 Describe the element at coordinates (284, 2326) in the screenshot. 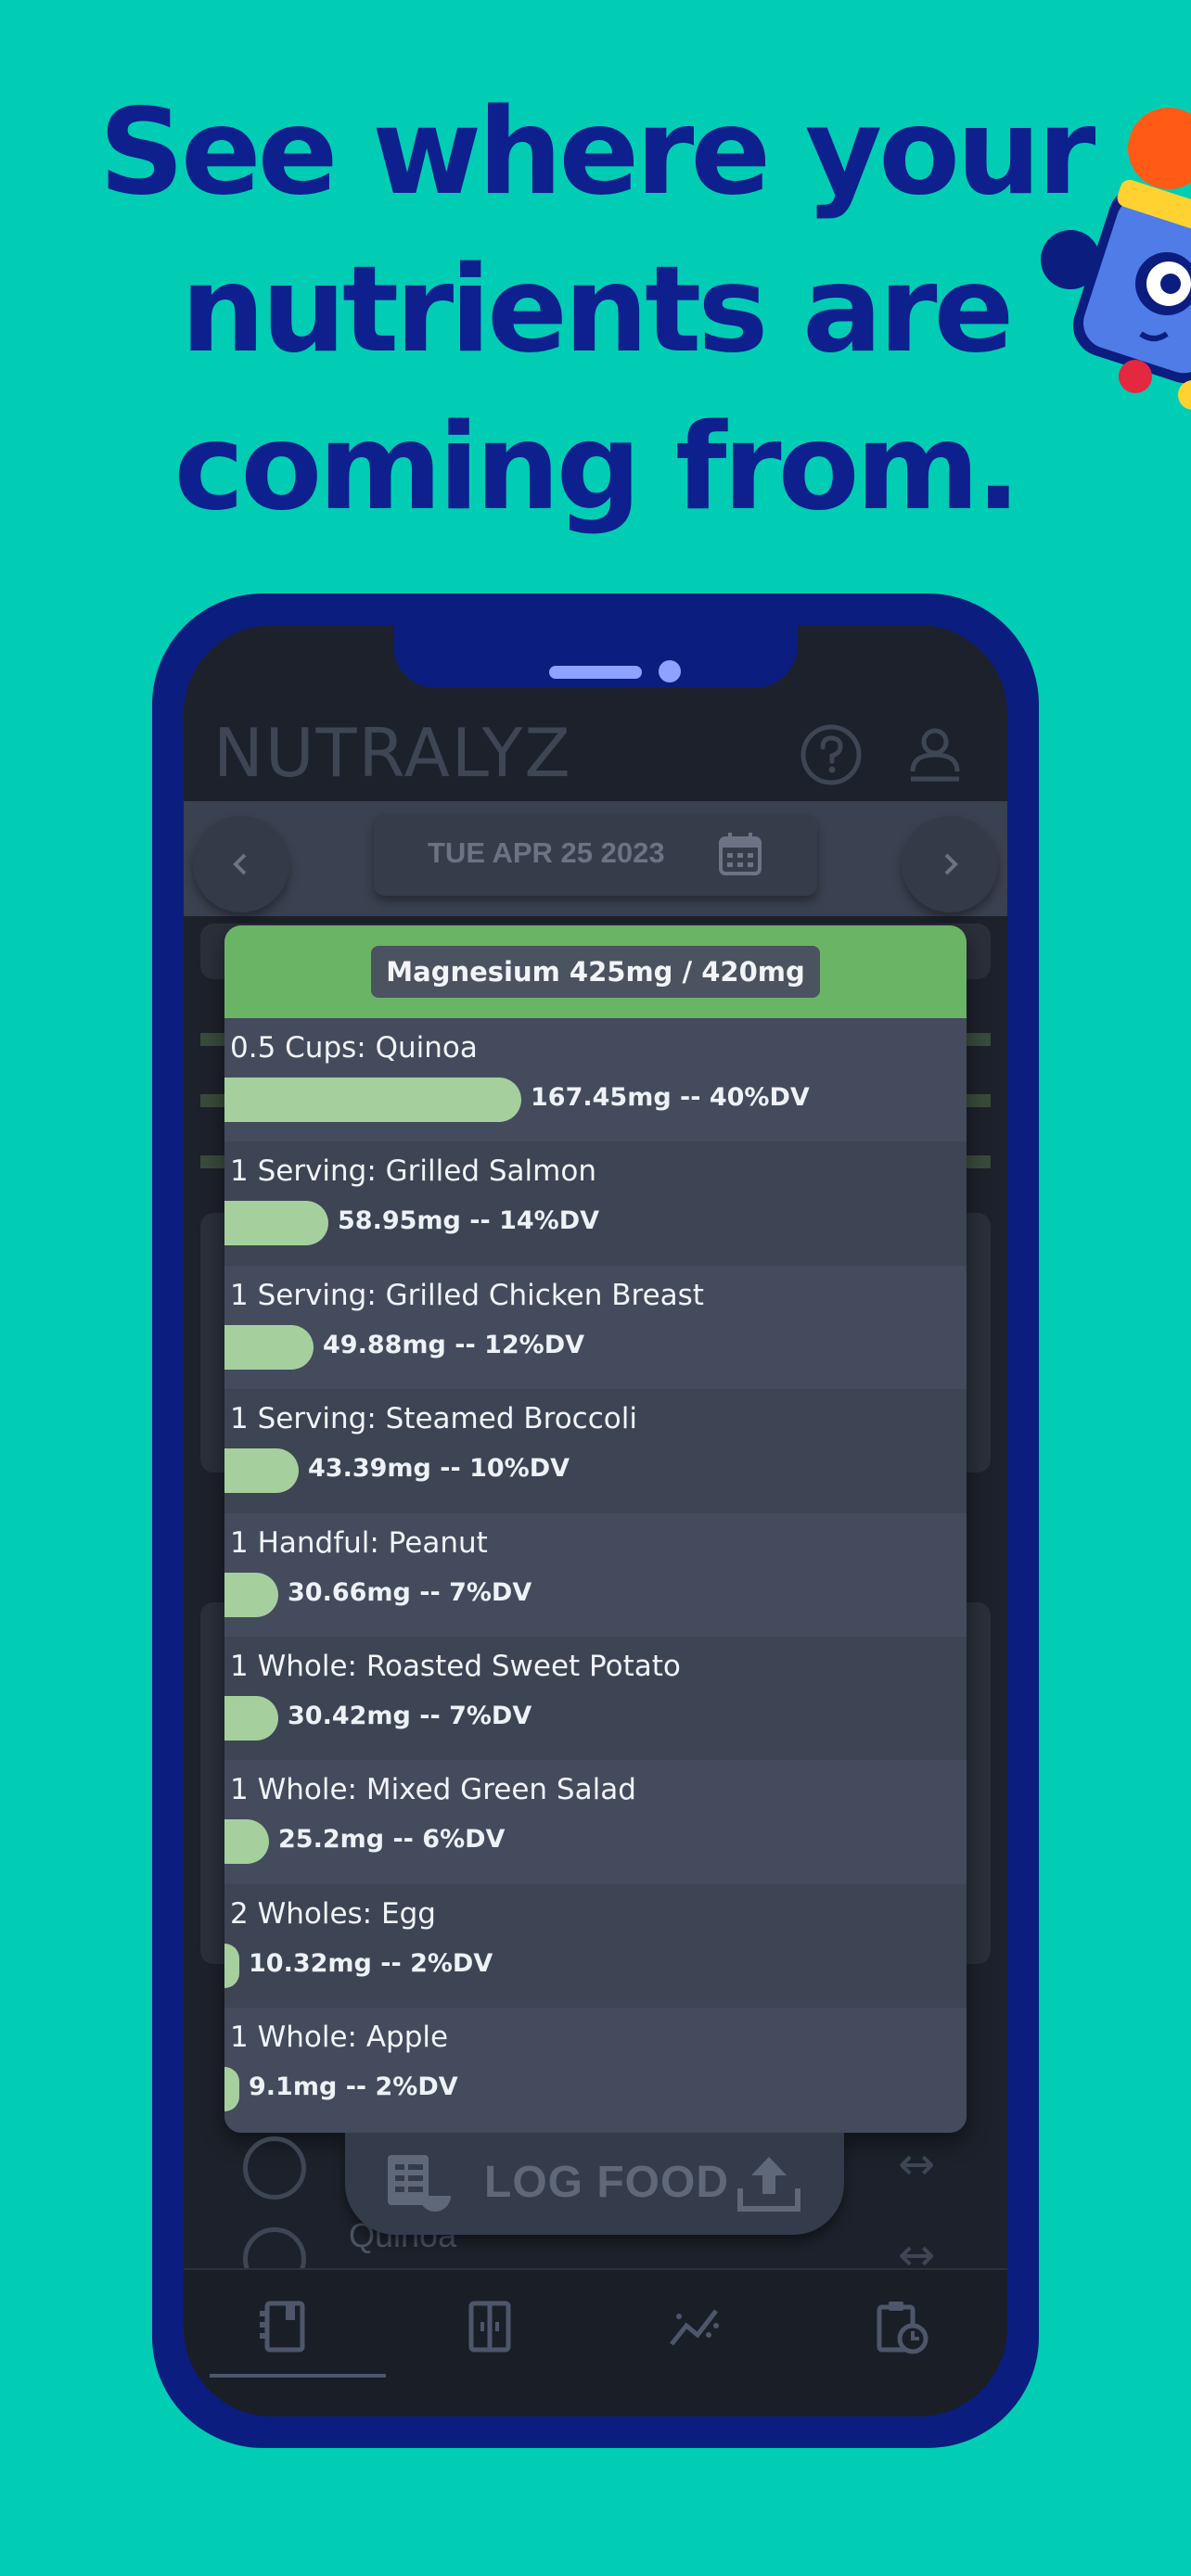

I see `journal-icon` at that location.